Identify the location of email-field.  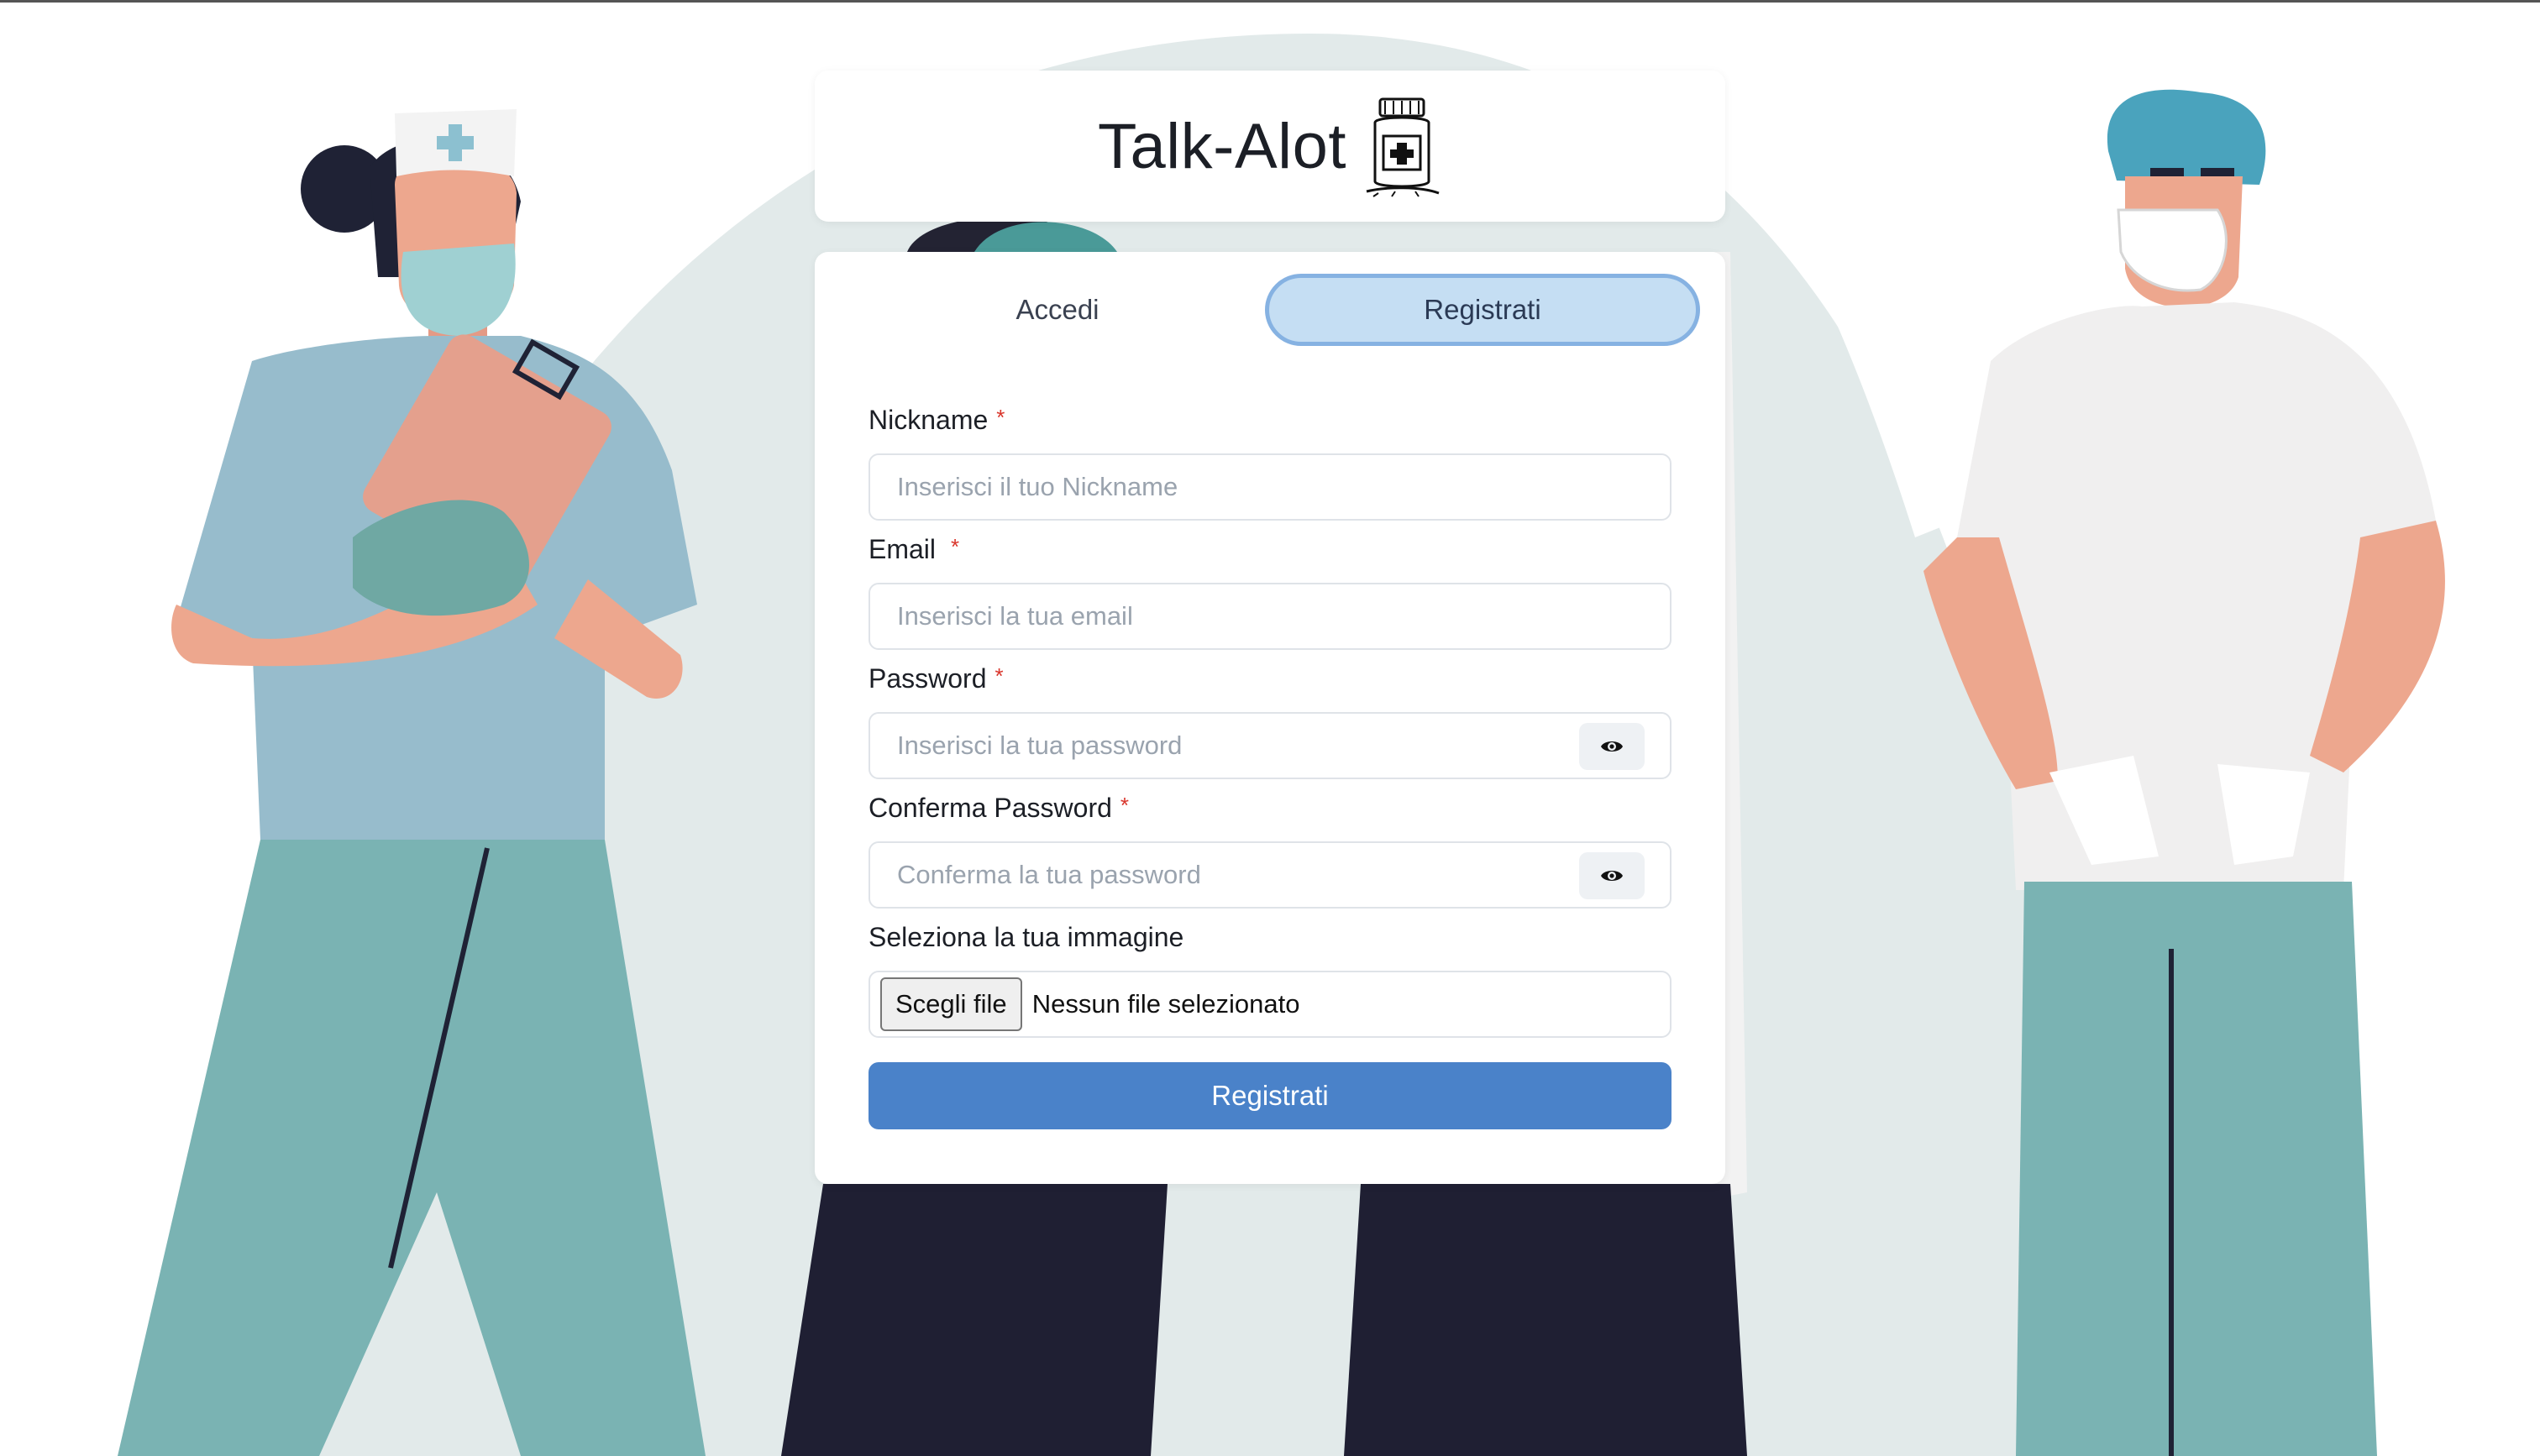
(1270, 616).